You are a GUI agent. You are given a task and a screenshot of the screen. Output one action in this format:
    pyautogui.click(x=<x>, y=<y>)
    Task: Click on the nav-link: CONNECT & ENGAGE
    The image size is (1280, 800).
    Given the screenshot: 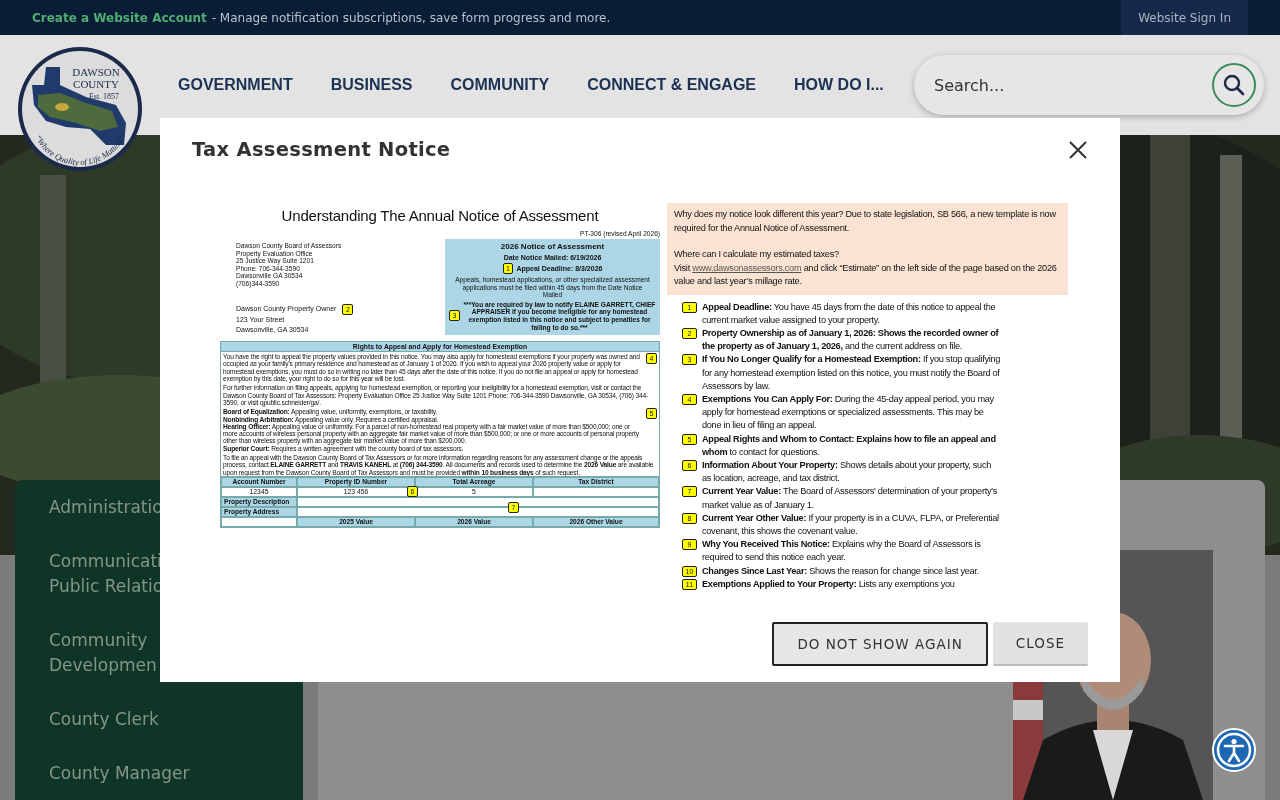 What is the action you would take?
    pyautogui.click(x=672, y=85)
    